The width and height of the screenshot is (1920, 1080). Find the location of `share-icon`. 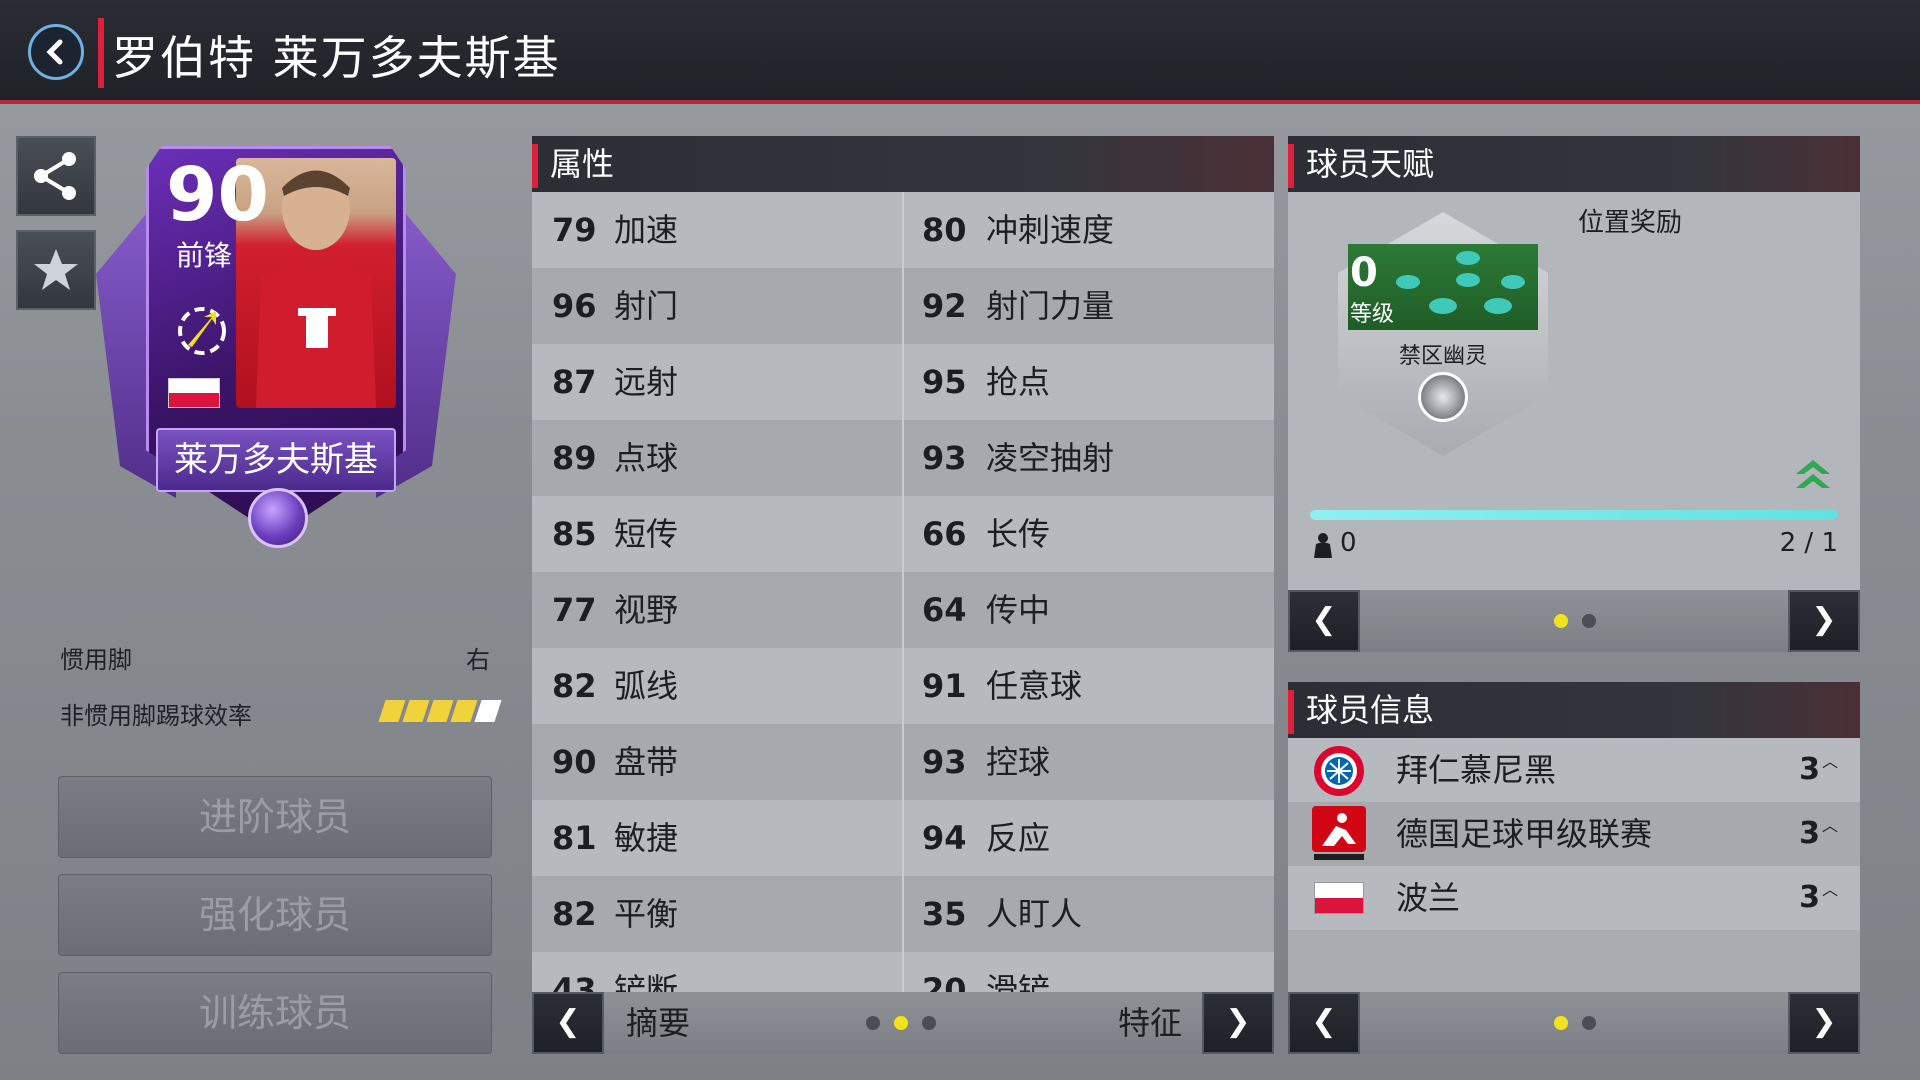

share-icon is located at coordinates (55, 176).